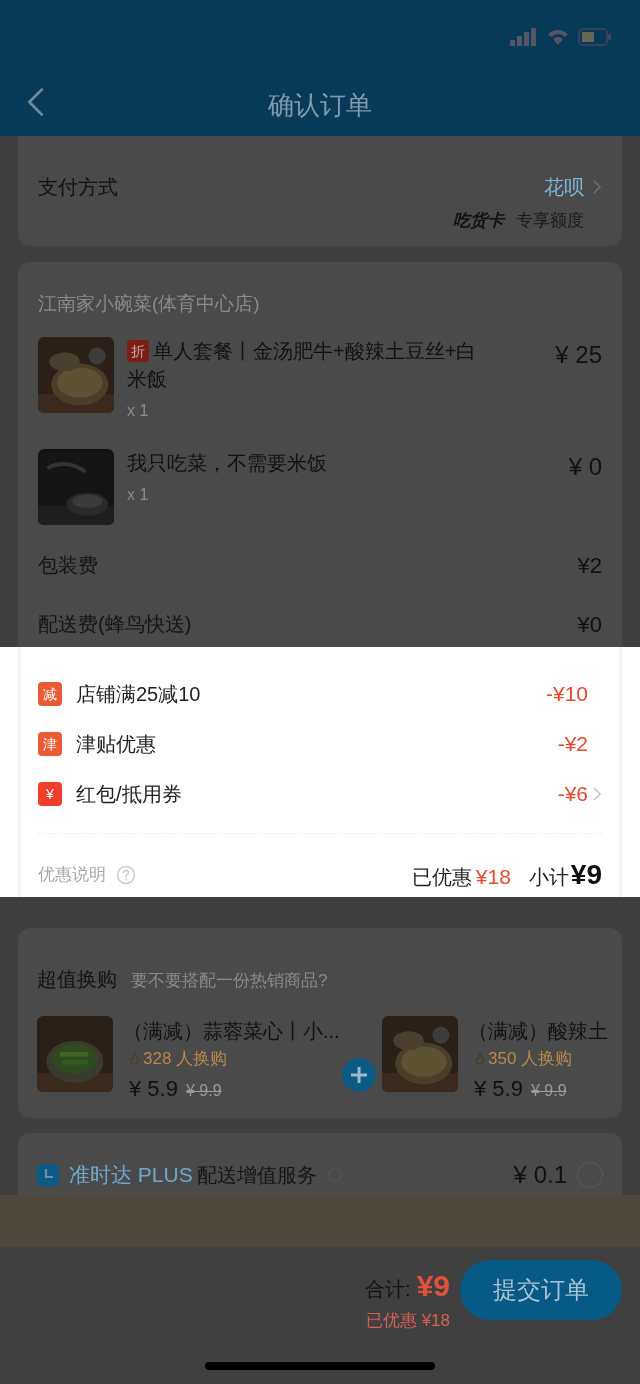  I want to click on signal-icon, so click(524, 37).